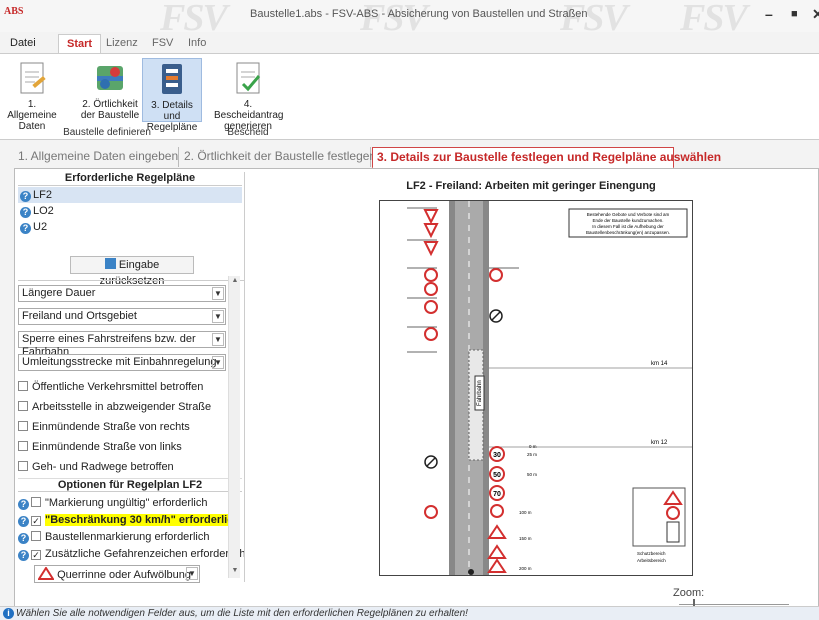  I want to click on warning-triangle-icon, so click(46, 573).